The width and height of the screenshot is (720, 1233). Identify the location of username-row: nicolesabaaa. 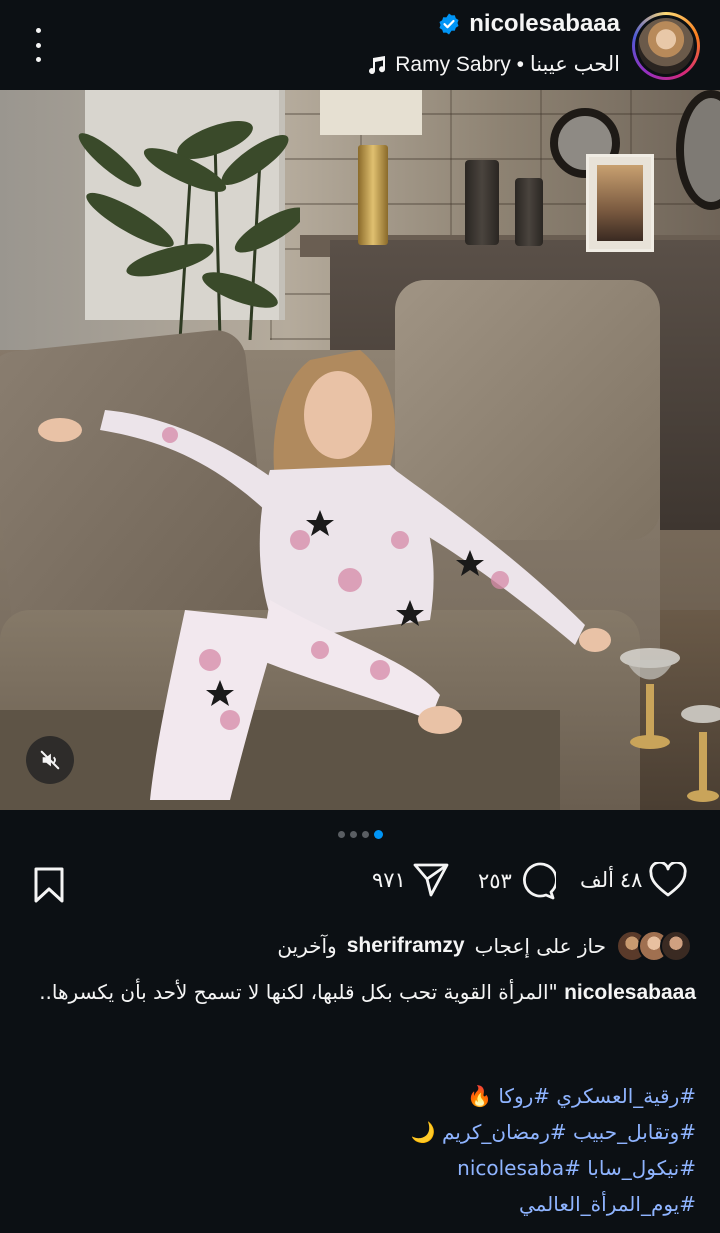
(528, 24).